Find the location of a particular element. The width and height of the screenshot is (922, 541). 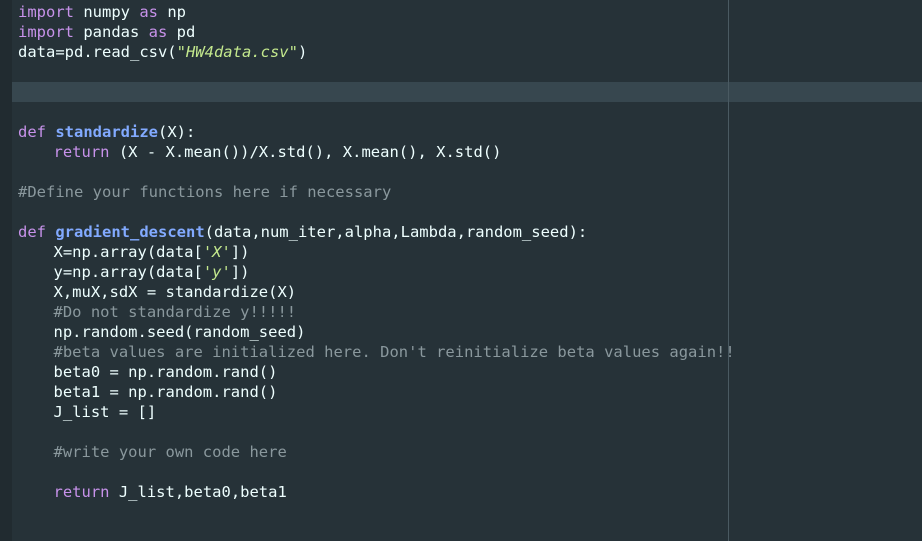

current-line-highlight is located at coordinates (467, 92).